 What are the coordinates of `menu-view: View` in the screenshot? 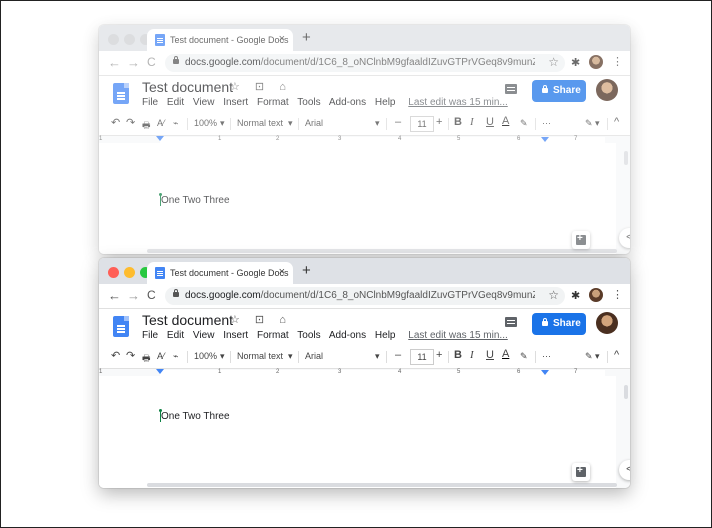 It's located at (204, 102).